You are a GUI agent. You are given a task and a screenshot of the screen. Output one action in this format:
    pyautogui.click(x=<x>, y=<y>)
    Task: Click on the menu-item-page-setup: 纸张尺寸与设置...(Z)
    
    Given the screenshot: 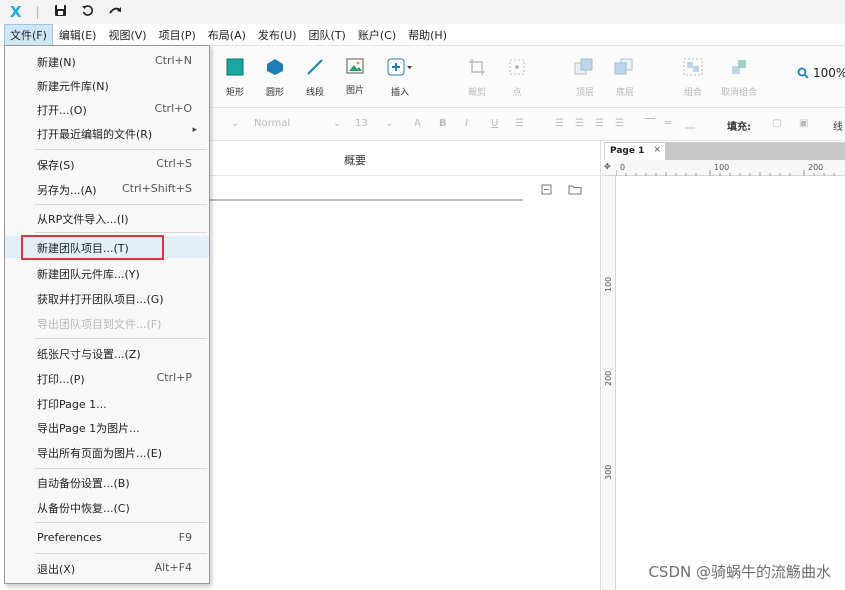 What is the action you would take?
    pyautogui.click(x=107, y=353)
    